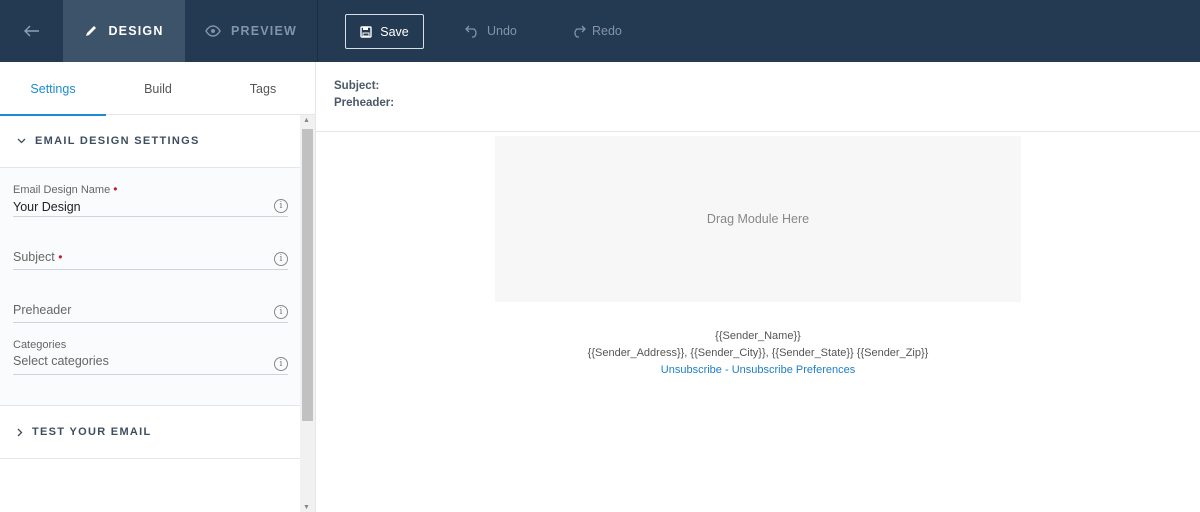 Image resolution: width=1200 pixels, height=512 pixels. Describe the element at coordinates (394, 31) in the screenshot. I see `save-button-label: Save` at that location.